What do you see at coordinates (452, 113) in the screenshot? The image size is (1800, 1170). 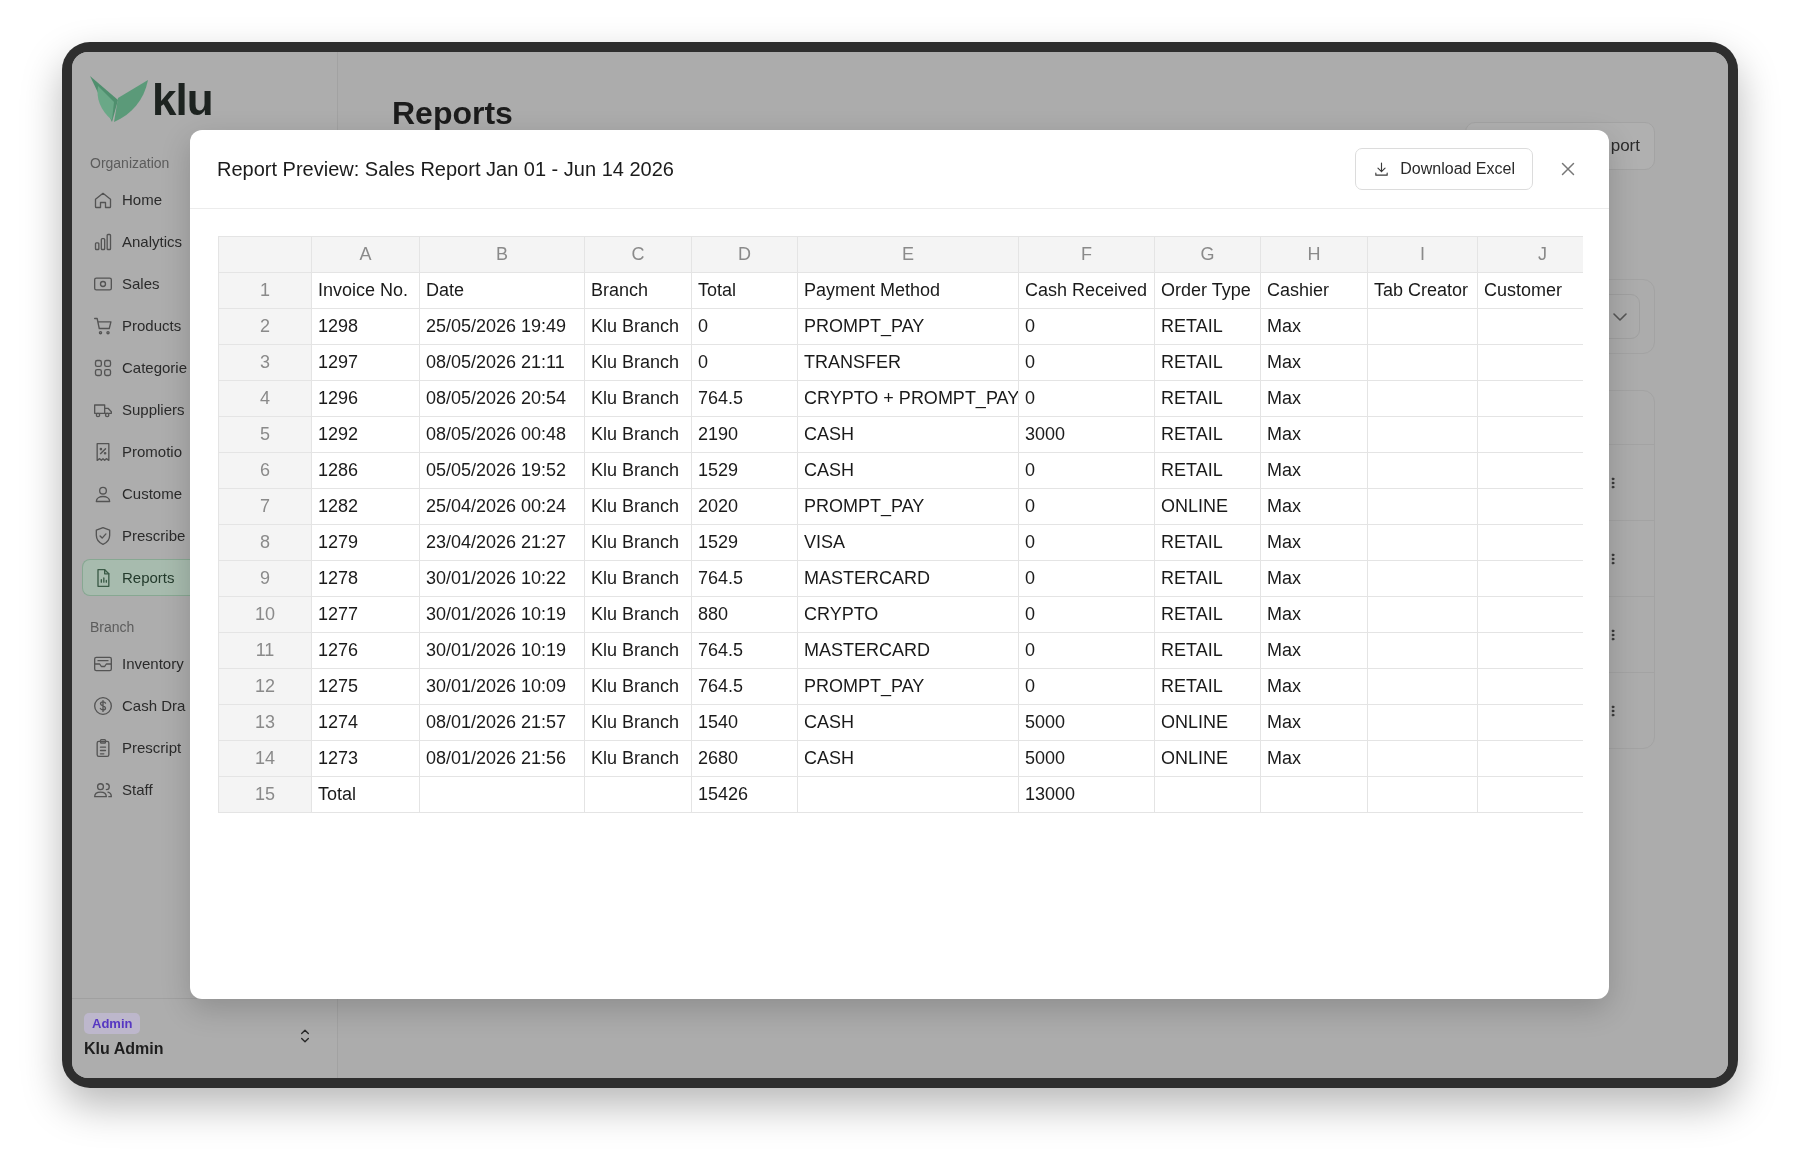 I see `page-title: Reports` at bounding box center [452, 113].